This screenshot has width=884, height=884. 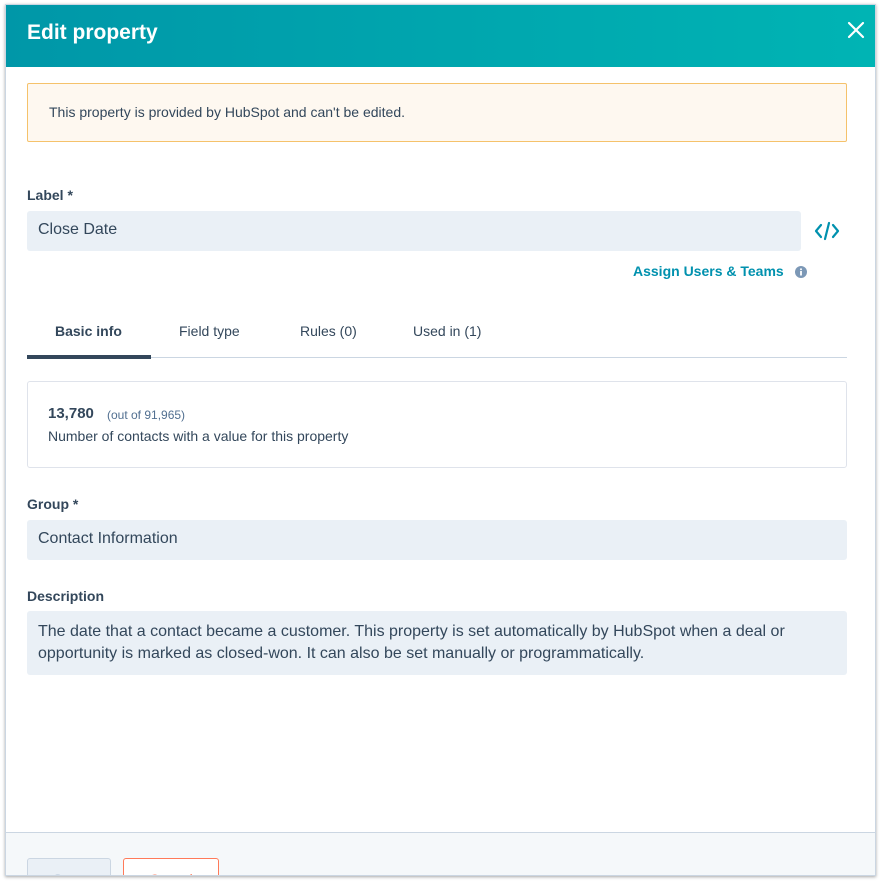 What do you see at coordinates (88, 331) in the screenshot?
I see `tab-basic-info: Basic info` at bounding box center [88, 331].